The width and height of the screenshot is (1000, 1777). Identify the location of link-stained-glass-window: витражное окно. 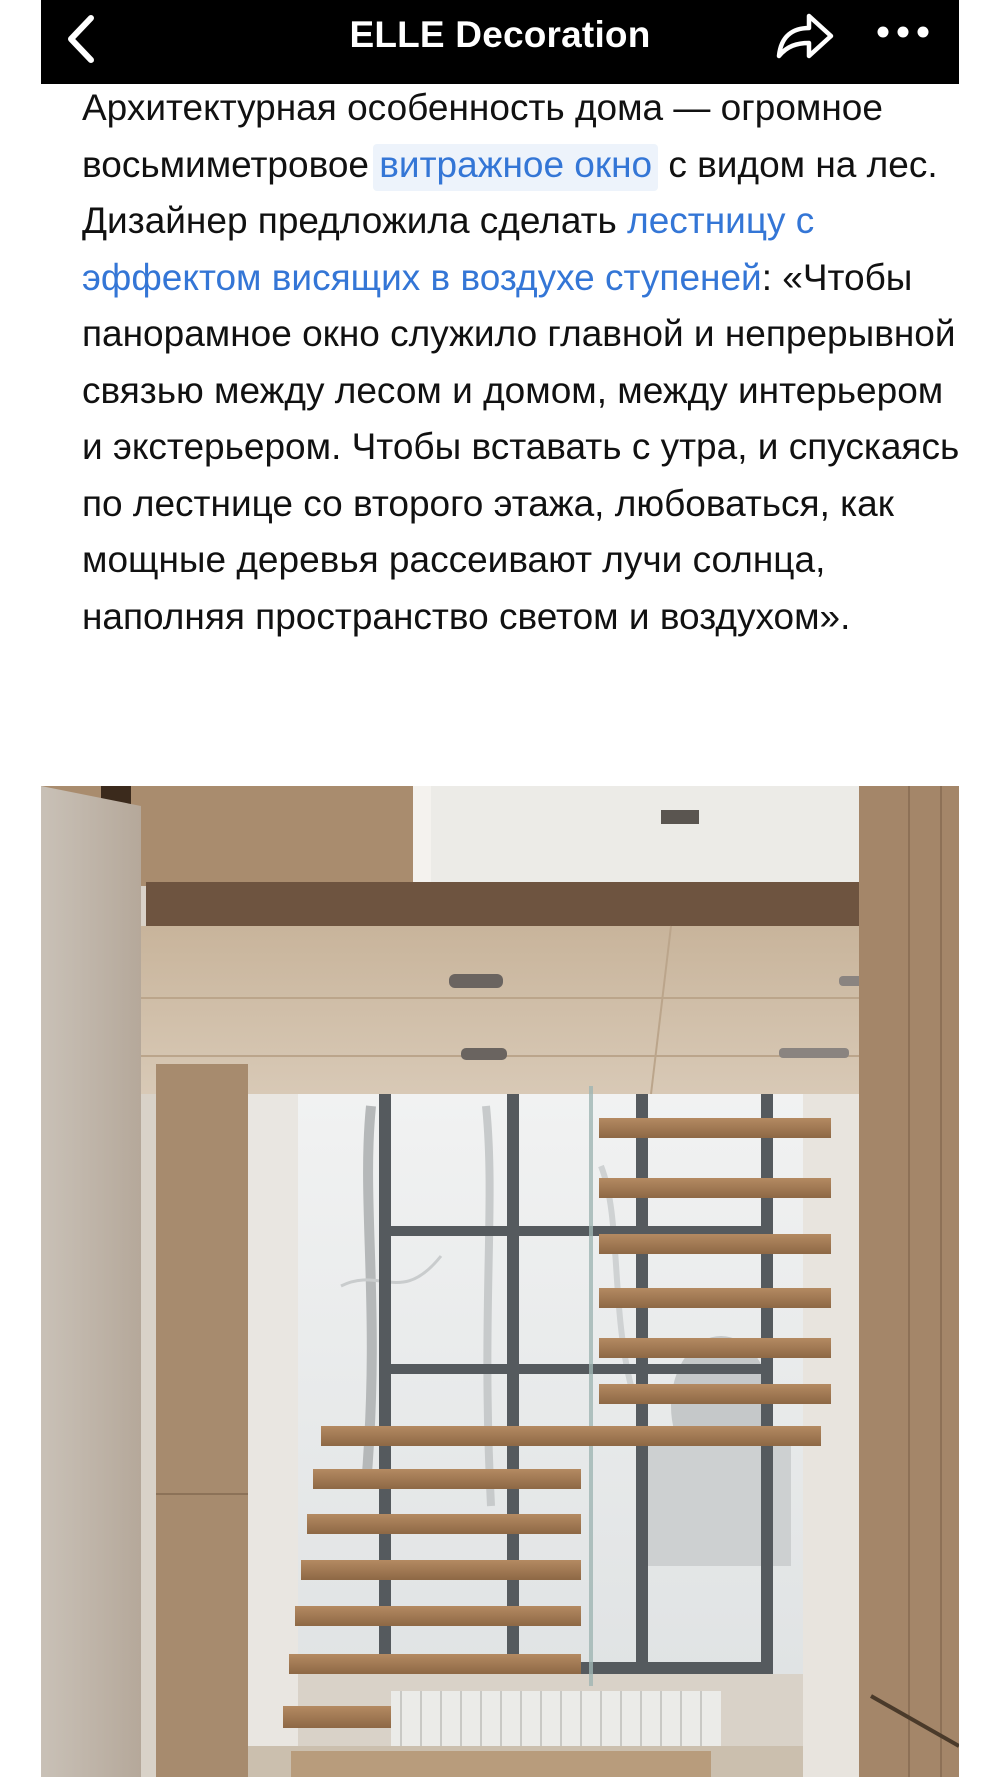
(516, 167).